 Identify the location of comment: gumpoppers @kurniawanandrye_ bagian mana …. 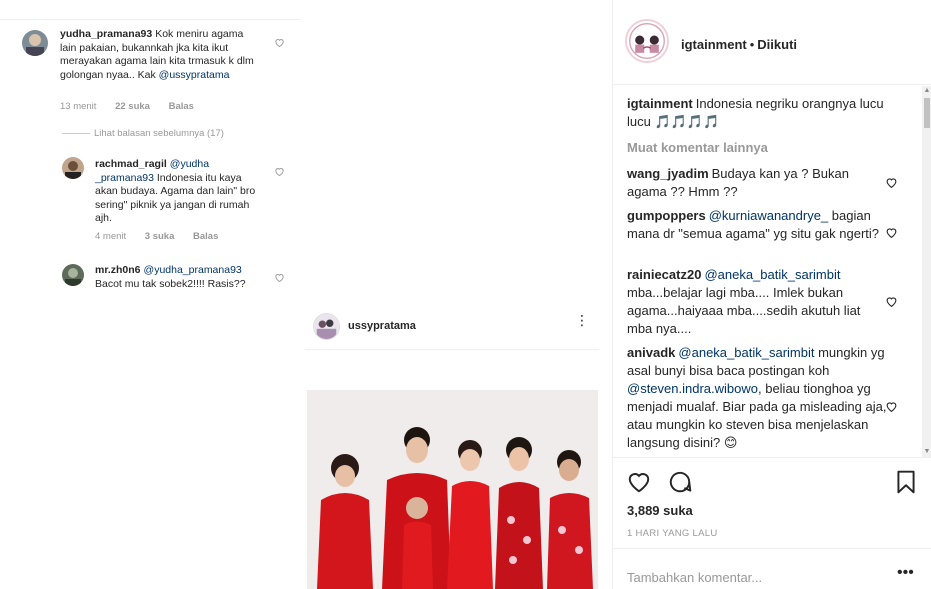
(757, 225).